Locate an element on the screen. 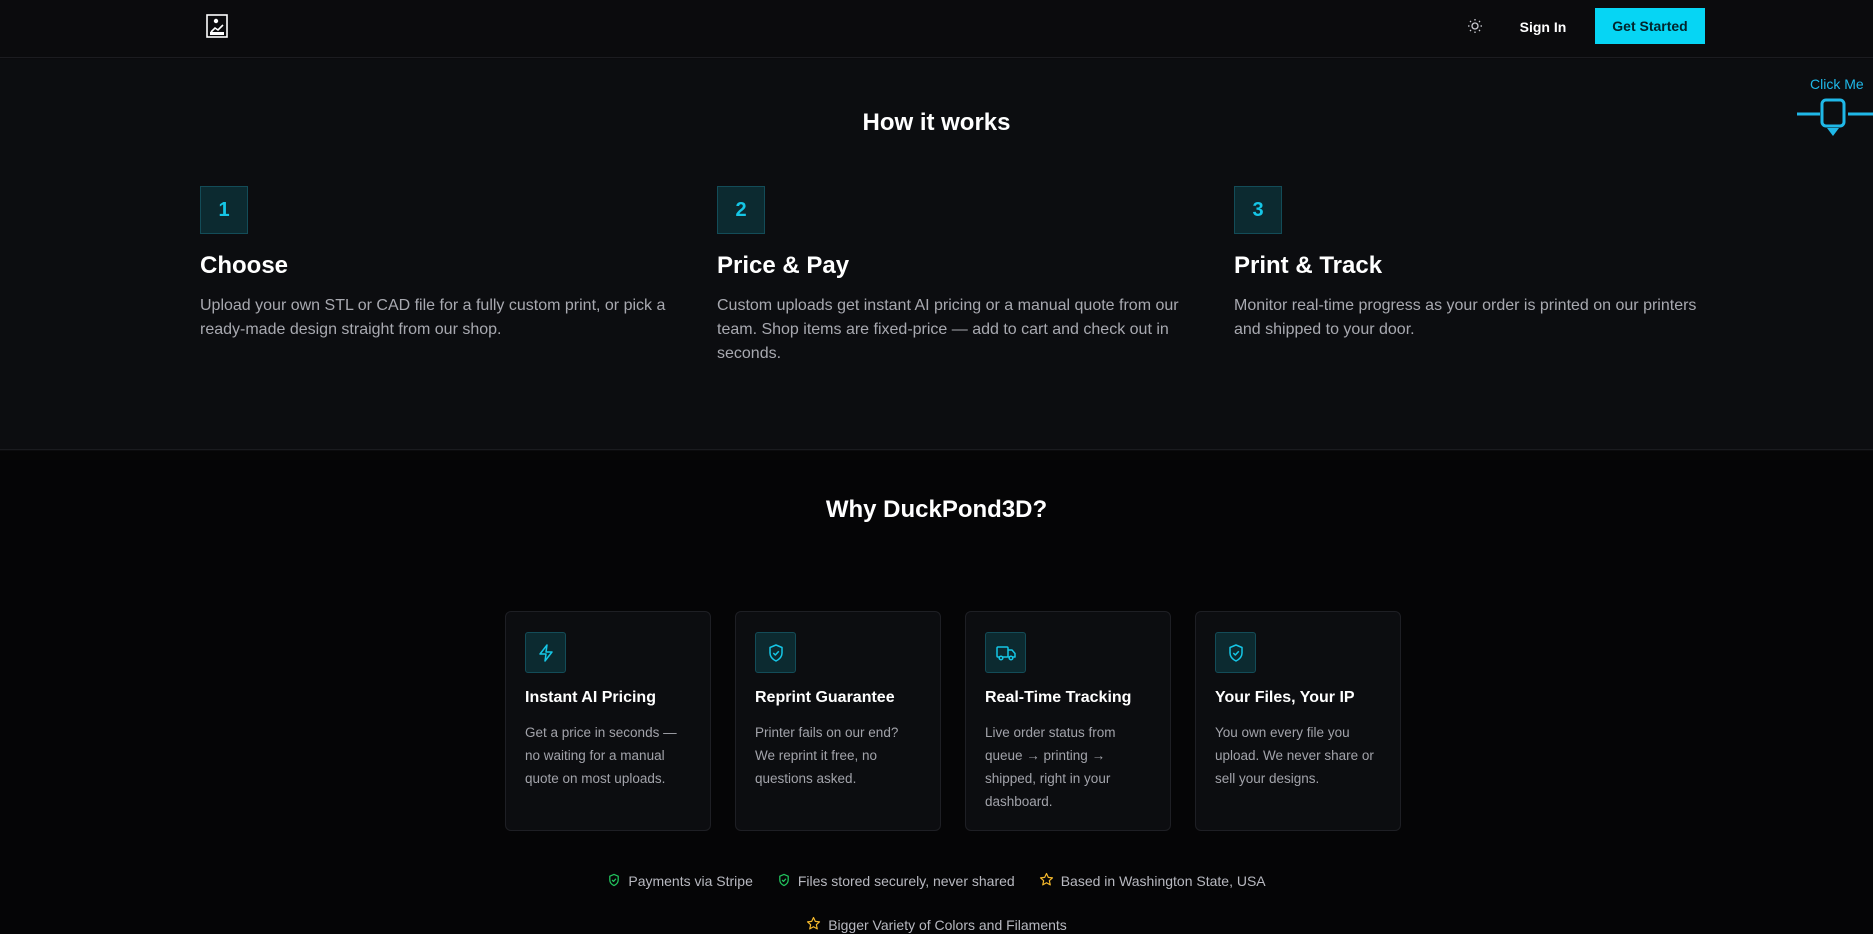 This screenshot has height=934, width=1873. trust-badge-label: Payments via Stripe is located at coordinates (690, 881).